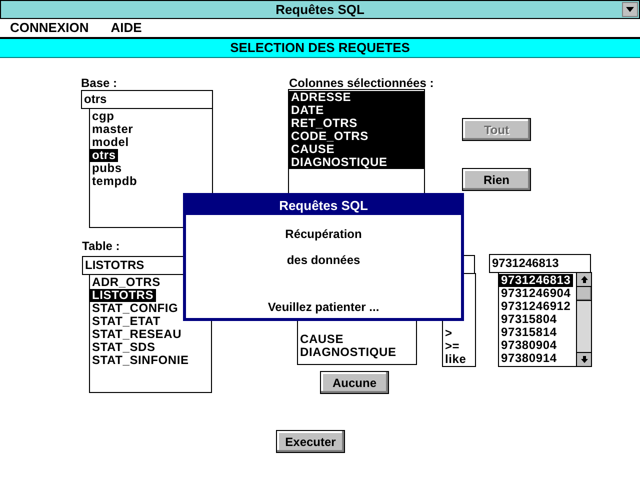 The width and height of the screenshot is (640, 480). I want to click on list-item: 97315804, so click(529, 319).